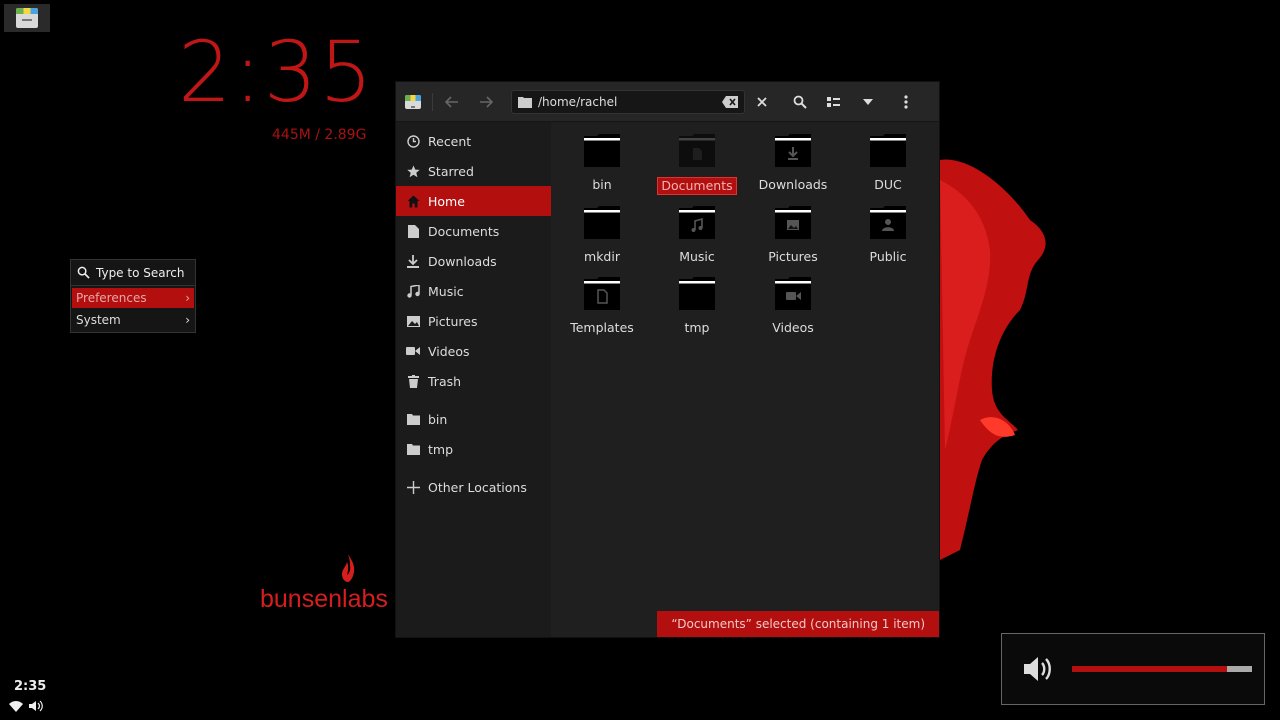  Describe the element at coordinates (133, 320) in the screenshot. I see `menu-item-system: System ›` at that location.